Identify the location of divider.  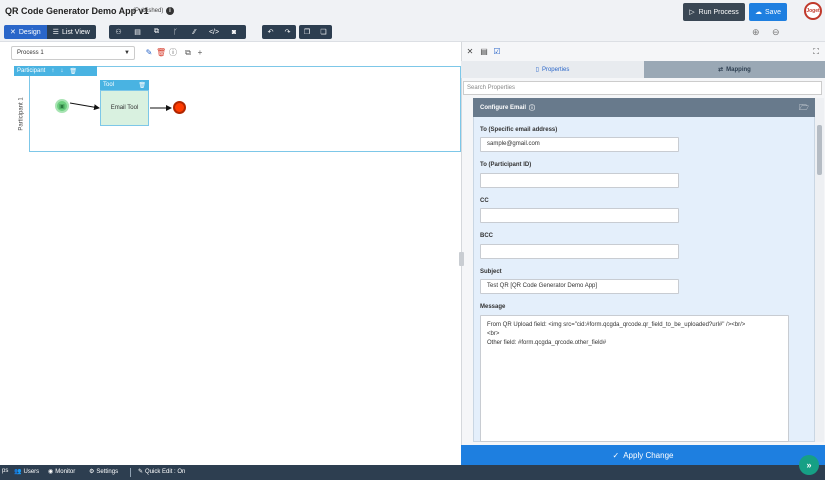
(130, 472).